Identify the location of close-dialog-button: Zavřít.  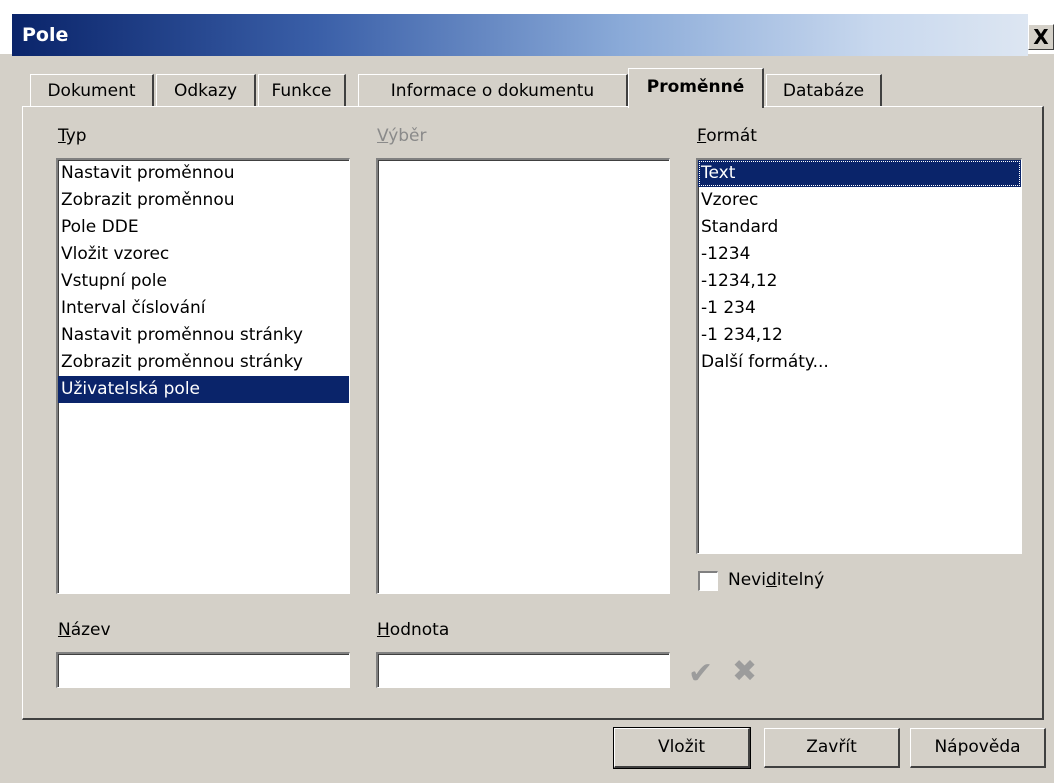
(832, 748).